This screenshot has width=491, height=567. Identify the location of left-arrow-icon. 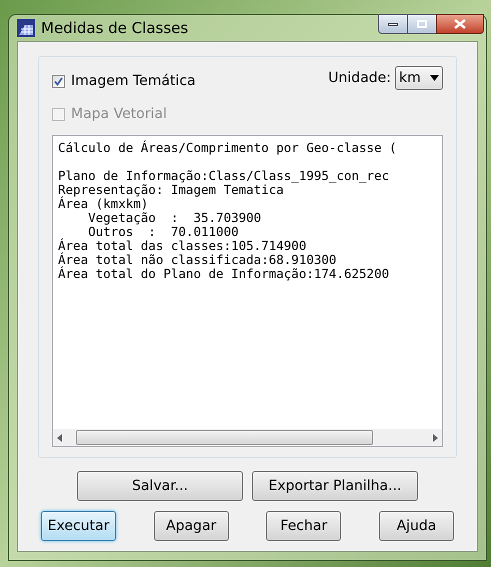
(59, 438).